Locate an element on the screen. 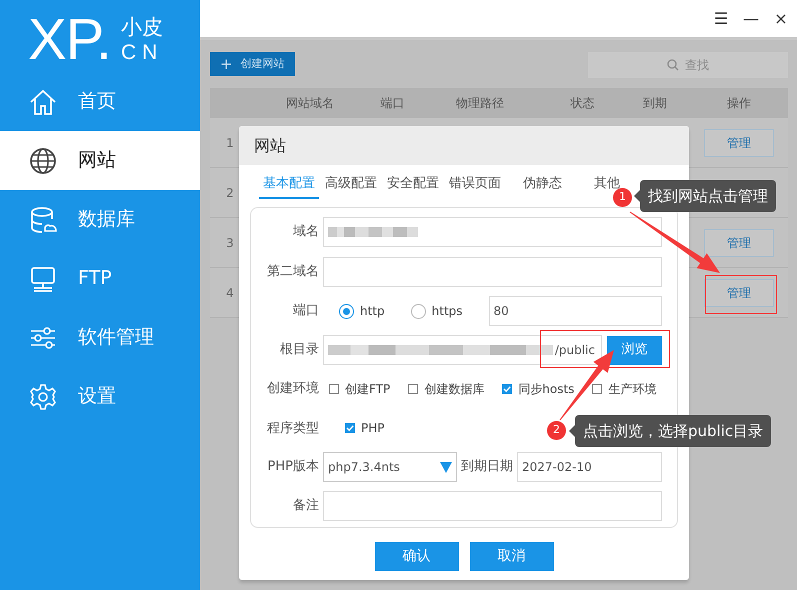 This screenshot has width=797, height=590. cancel-button: 取消 is located at coordinates (512, 556).